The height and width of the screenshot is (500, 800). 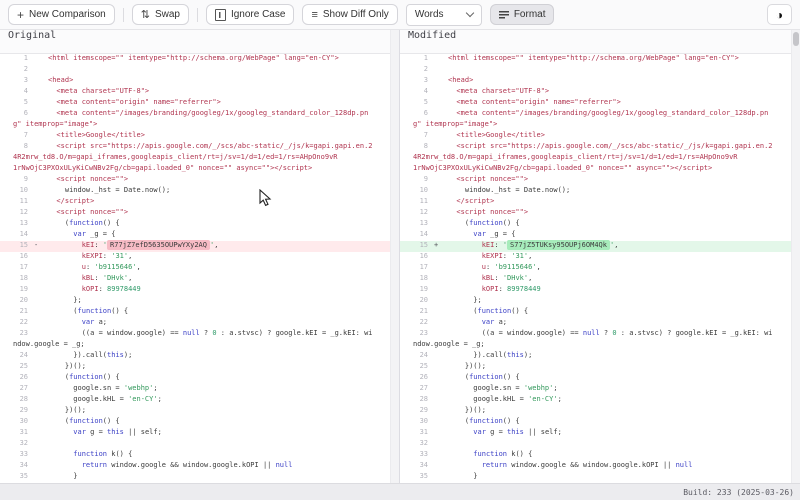 I want to click on swap-arrows-icon: ⇅, so click(x=145, y=14).